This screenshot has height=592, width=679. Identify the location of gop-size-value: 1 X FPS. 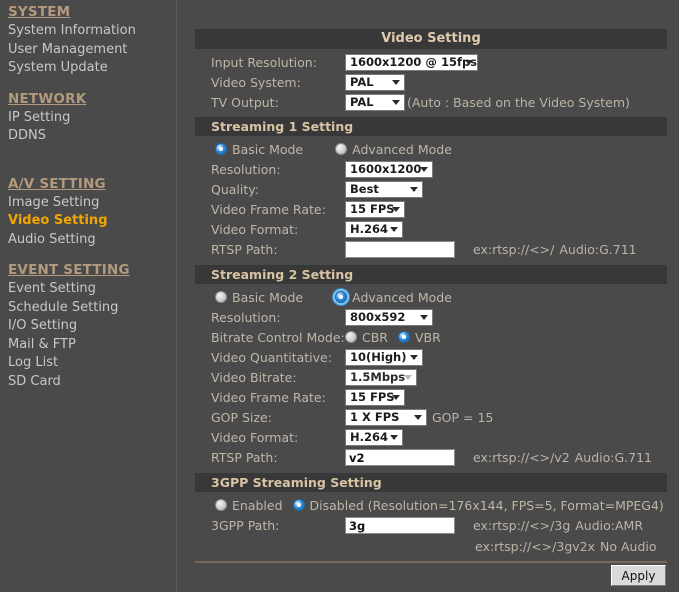
(375, 417).